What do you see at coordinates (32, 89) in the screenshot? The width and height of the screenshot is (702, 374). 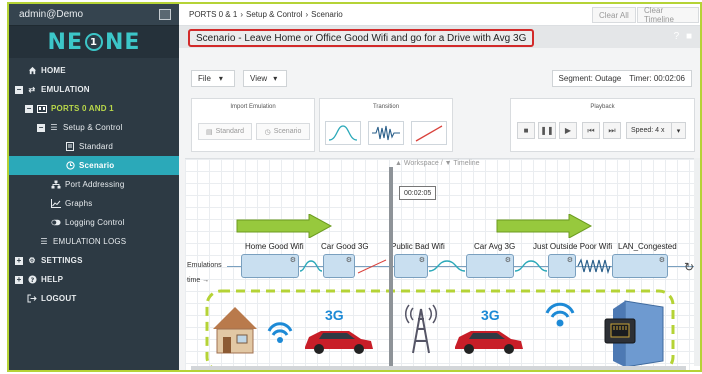 I see `emulation-icon: ⇄` at bounding box center [32, 89].